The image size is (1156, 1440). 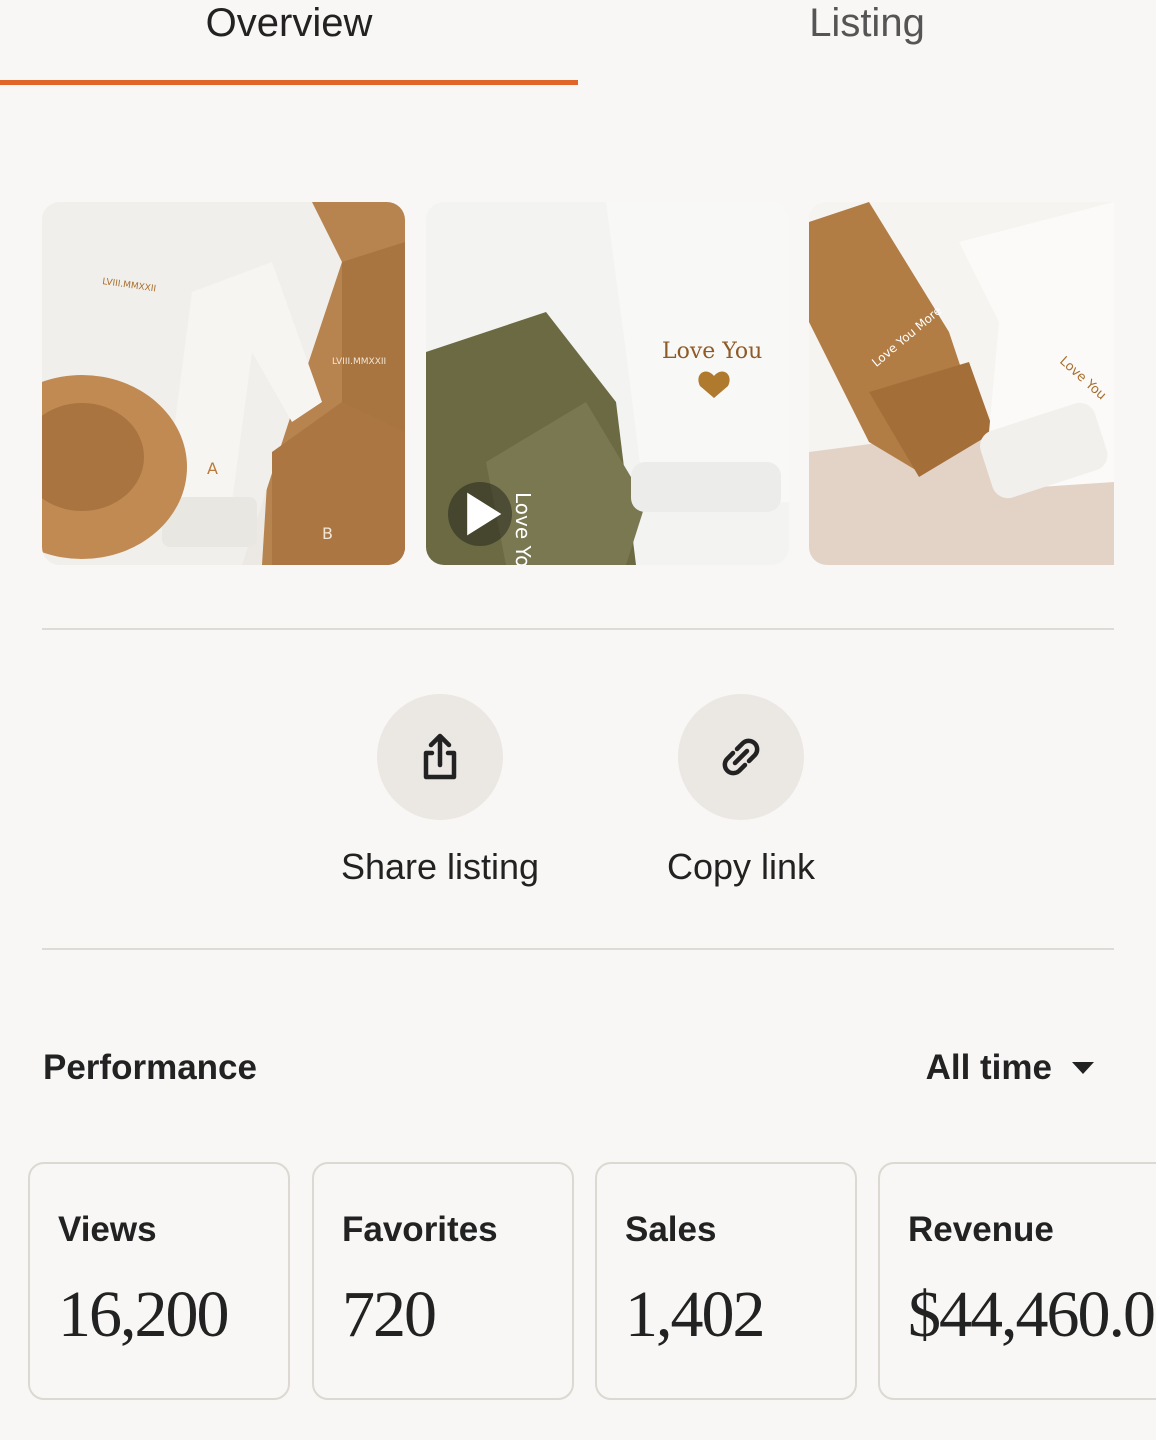 I want to click on play-icon, so click(x=484, y=514).